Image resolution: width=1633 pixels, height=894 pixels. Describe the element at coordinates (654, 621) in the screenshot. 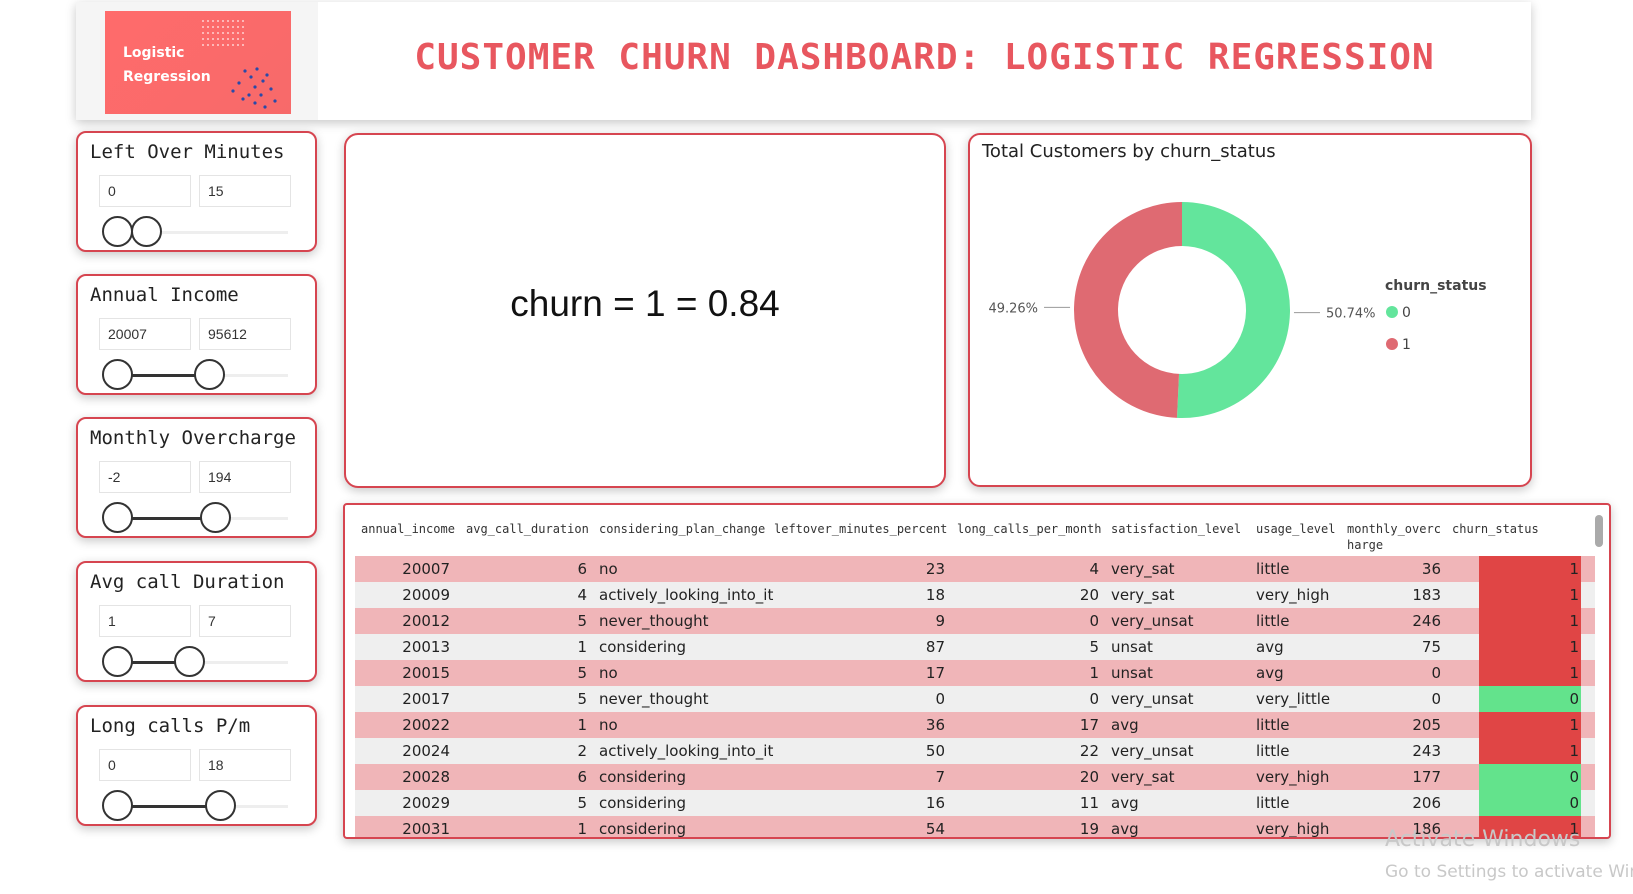

I see `table-cell: never_thought` at that location.